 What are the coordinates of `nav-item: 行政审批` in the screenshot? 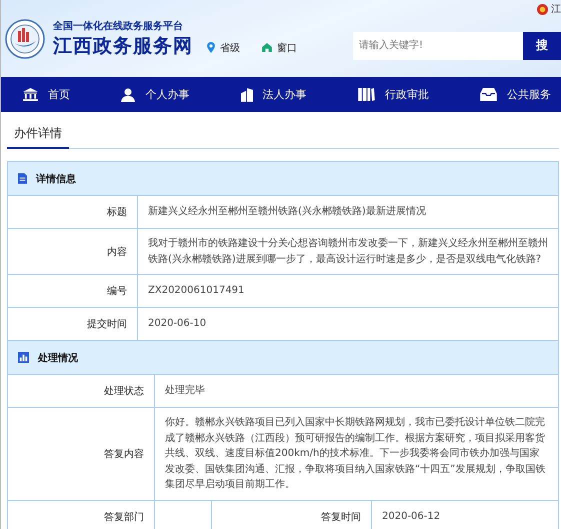 It's located at (393, 94).